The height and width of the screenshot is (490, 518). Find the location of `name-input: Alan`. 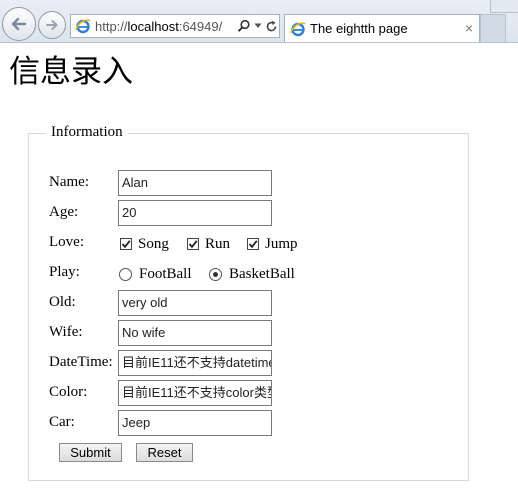

name-input: Alan is located at coordinates (195, 183).